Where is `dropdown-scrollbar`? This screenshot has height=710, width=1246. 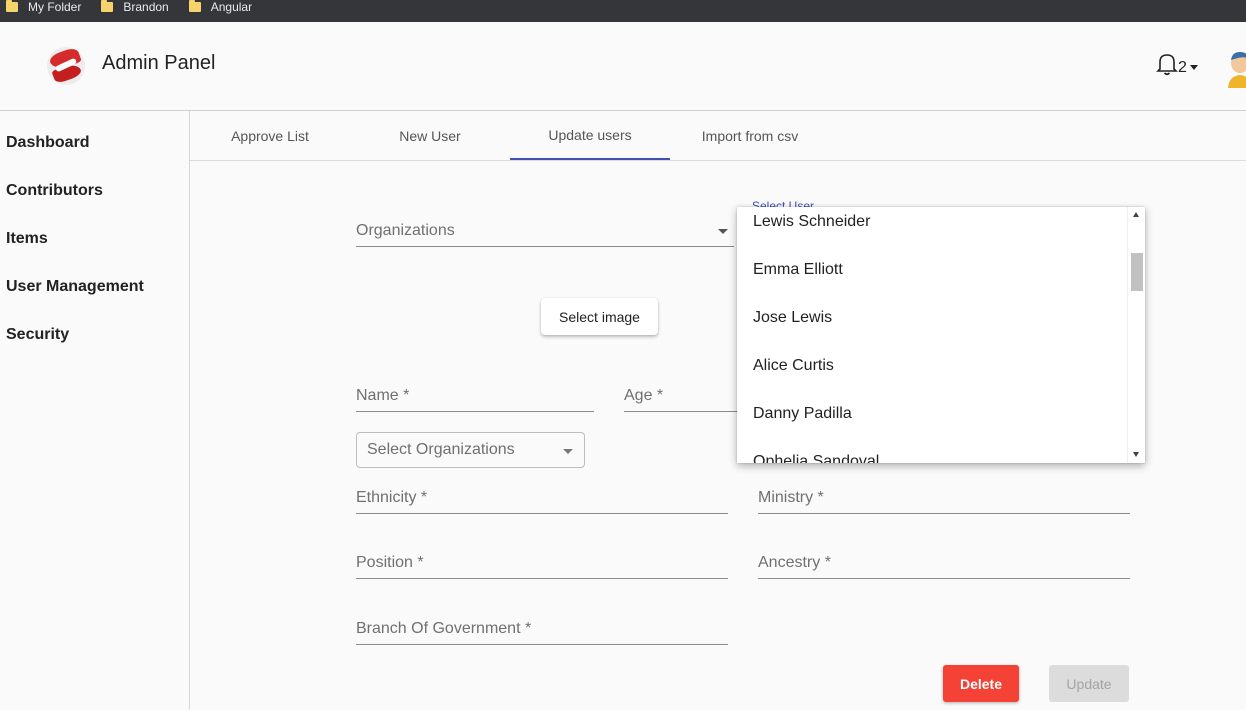 dropdown-scrollbar is located at coordinates (1136, 335).